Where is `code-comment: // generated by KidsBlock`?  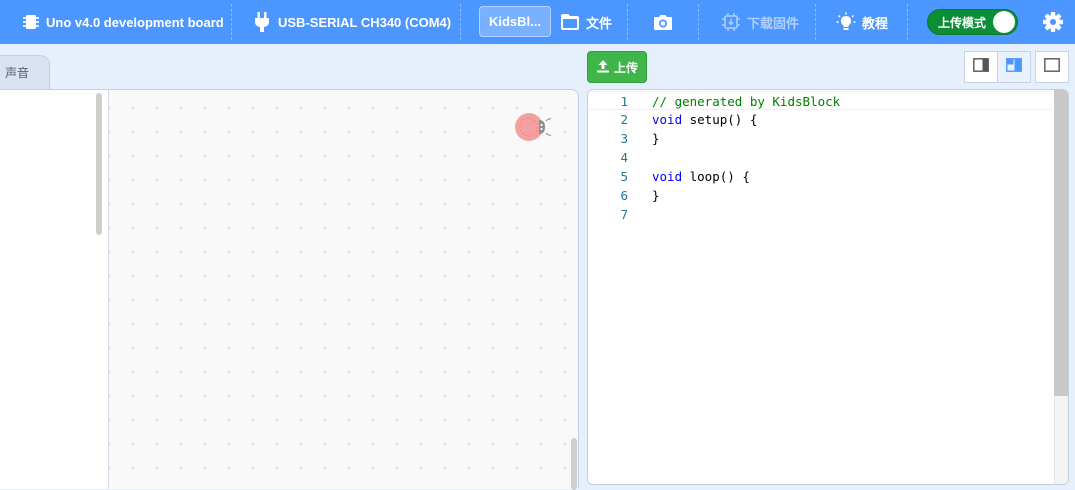 code-comment: // generated by KidsBlock is located at coordinates (746, 101).